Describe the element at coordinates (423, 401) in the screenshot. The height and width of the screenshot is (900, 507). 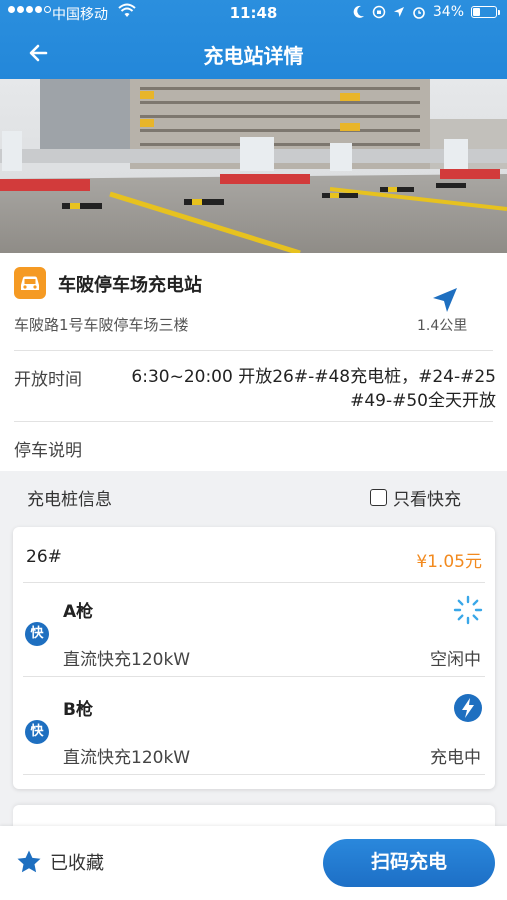
I see `opening-hours-line-2: #49-#50全天开放` at that location.